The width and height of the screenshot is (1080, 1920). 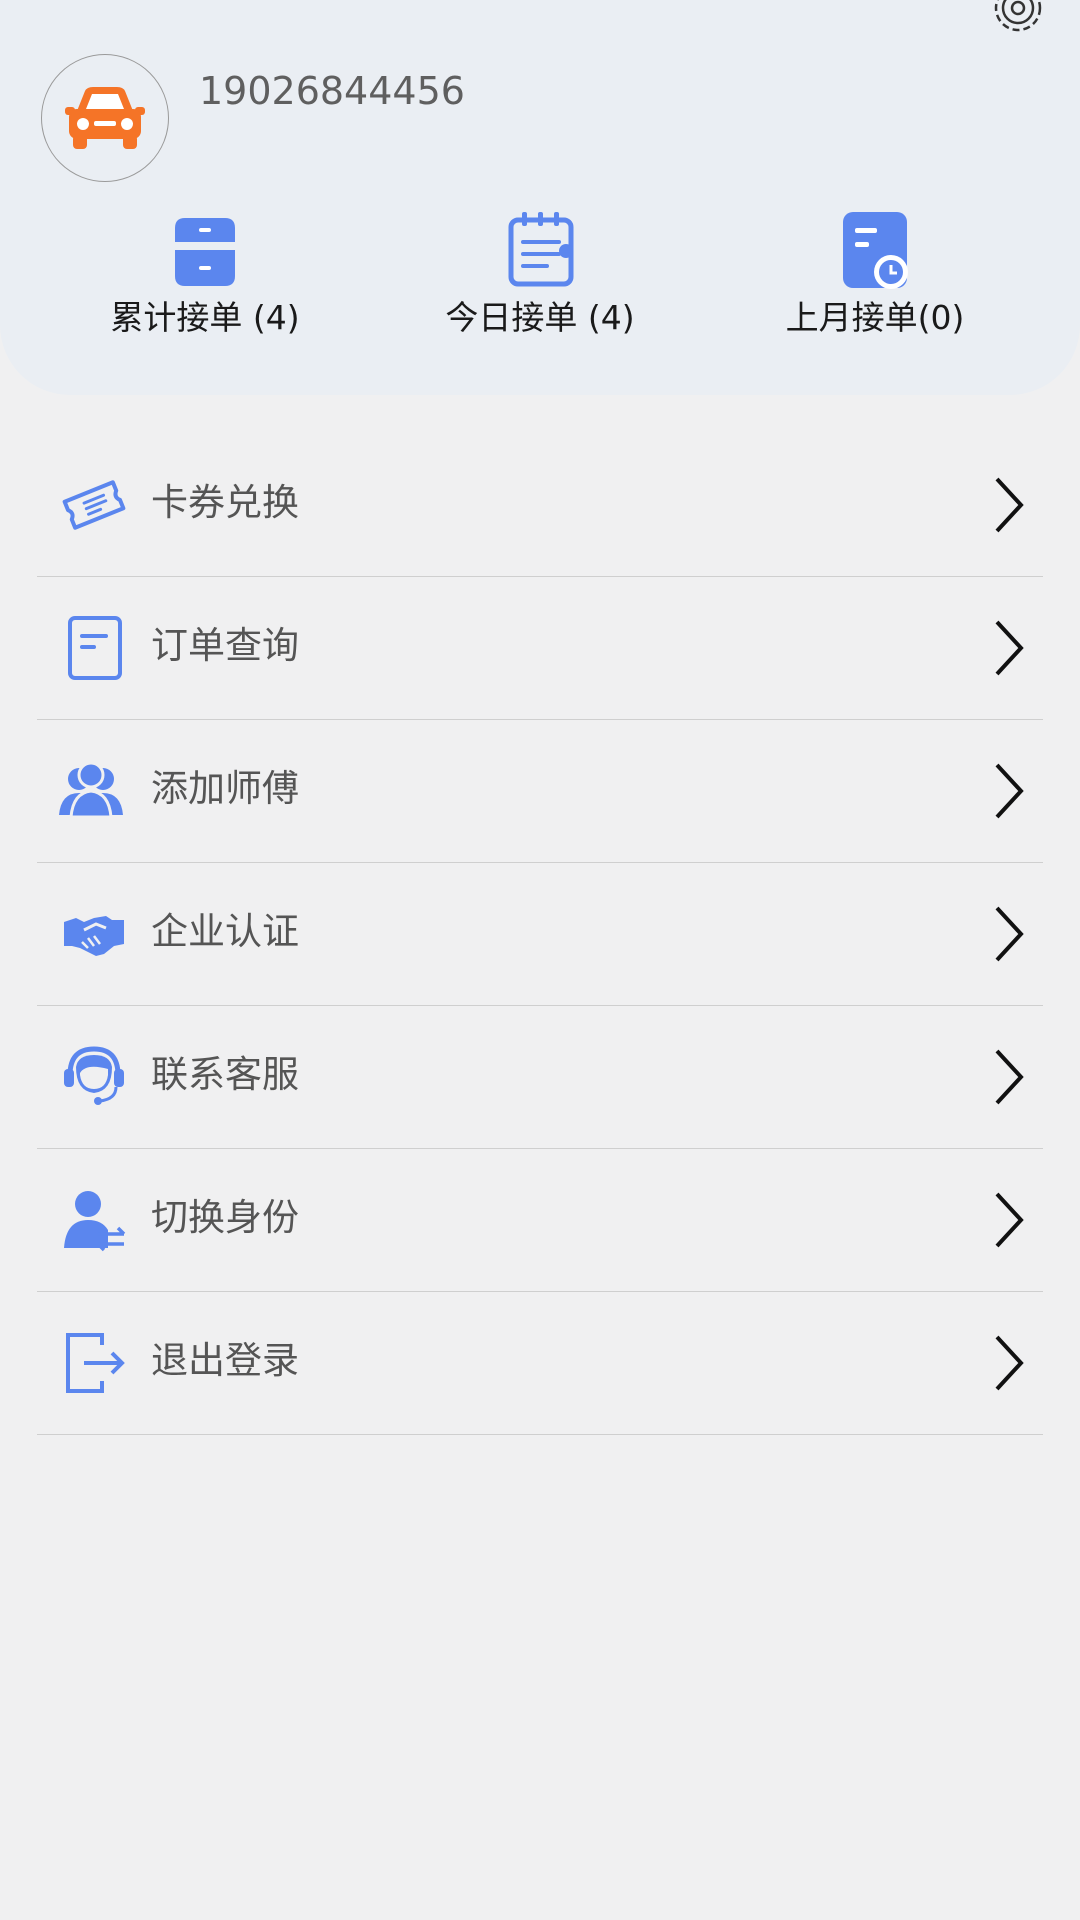 What do you see at coordinates (541, 249) in the screenshot?
I see `calendar-icon` at bounding box center [541, 249].